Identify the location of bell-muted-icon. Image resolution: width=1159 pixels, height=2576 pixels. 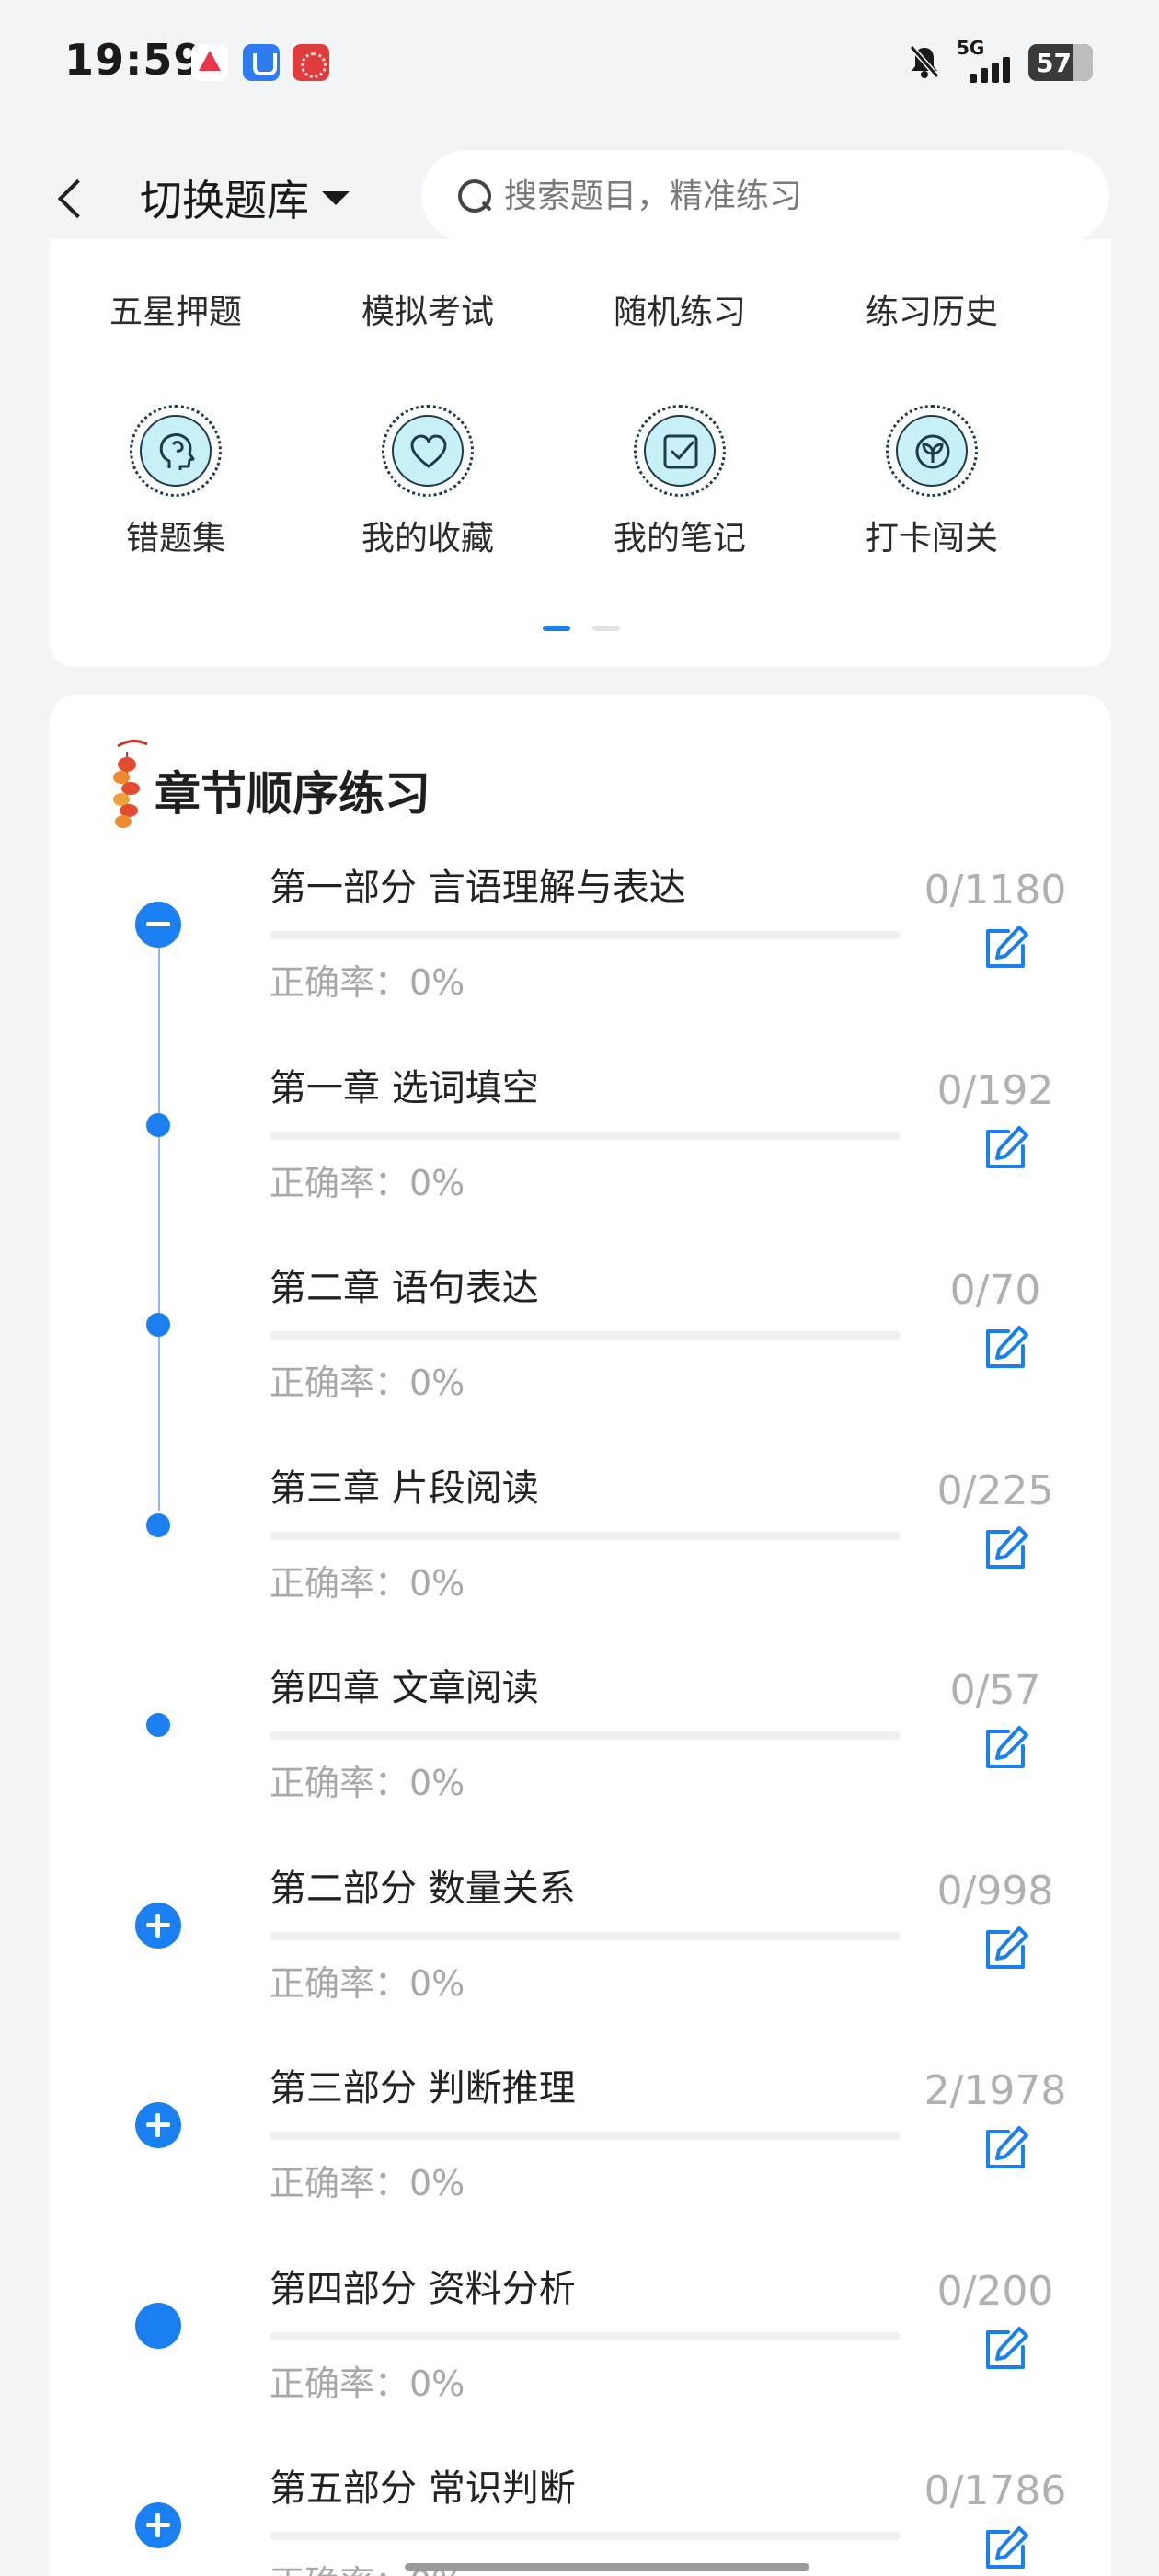
(924, 61).